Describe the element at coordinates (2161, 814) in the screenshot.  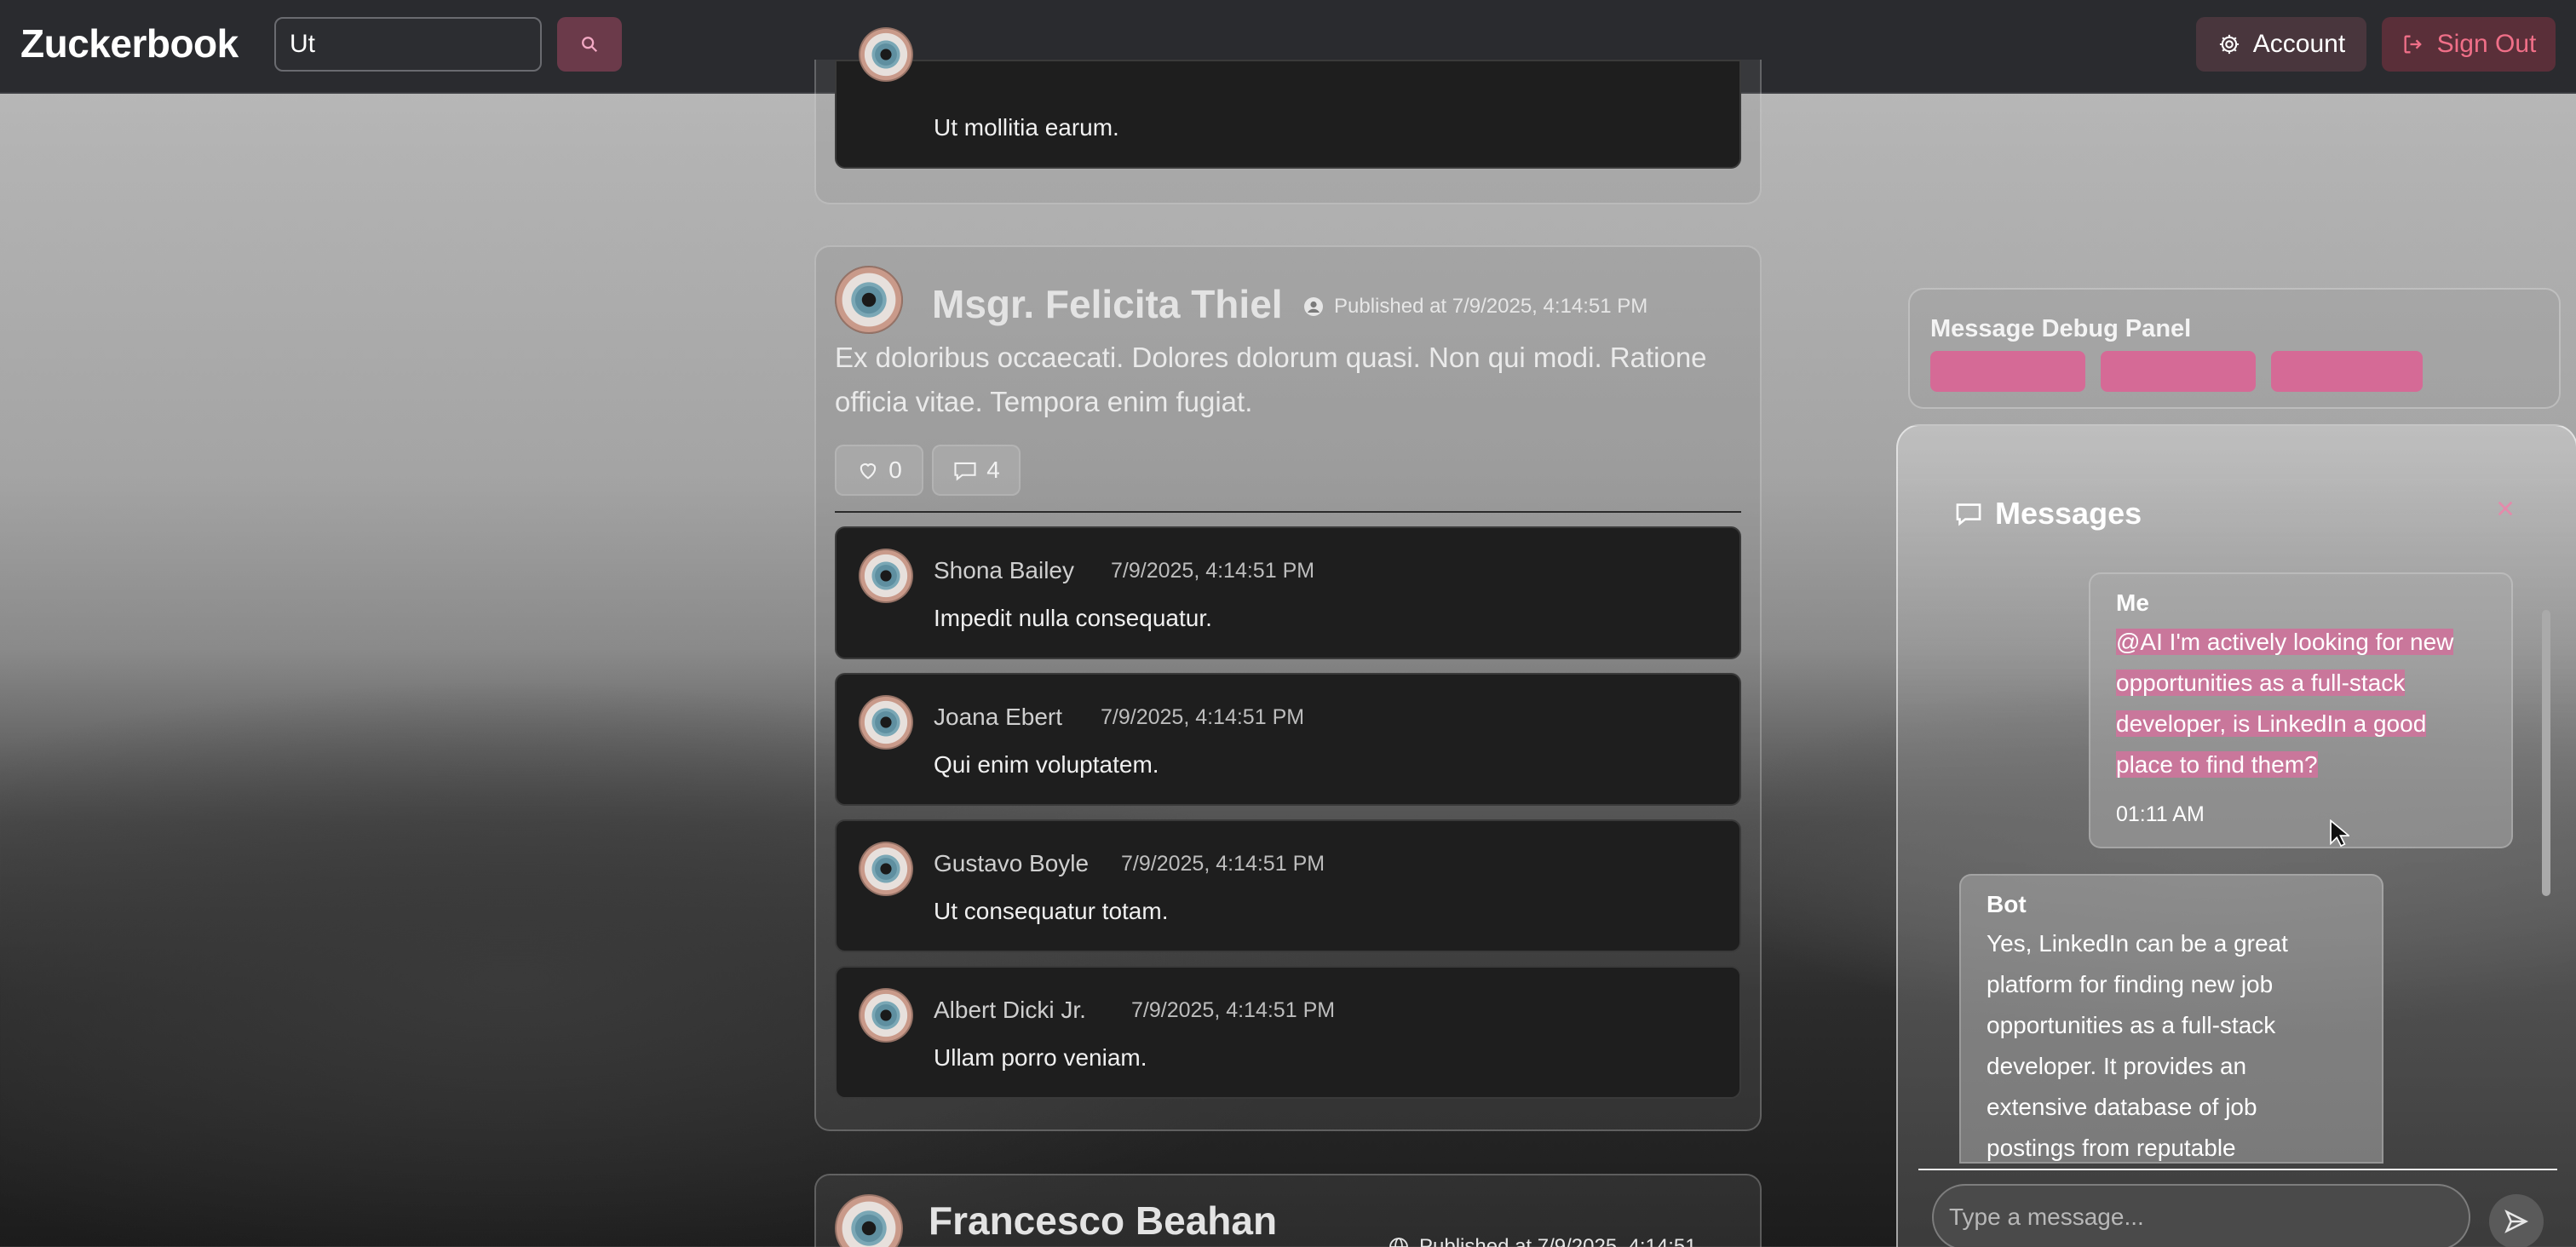
I see `message-time: 01:11 AM` at that location.